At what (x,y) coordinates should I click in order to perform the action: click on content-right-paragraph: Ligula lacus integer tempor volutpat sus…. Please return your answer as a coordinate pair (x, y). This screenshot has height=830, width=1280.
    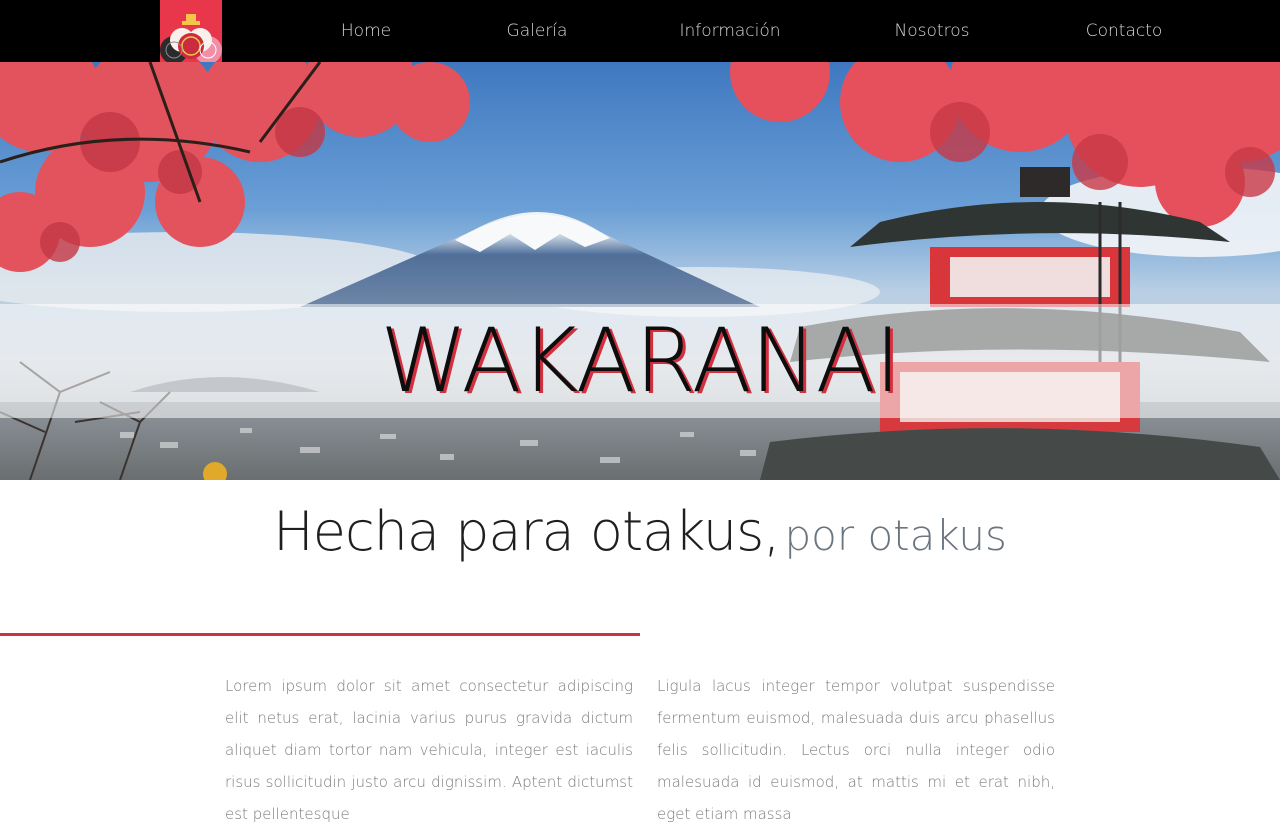
    Looking at the image, I should click on (856, 750).